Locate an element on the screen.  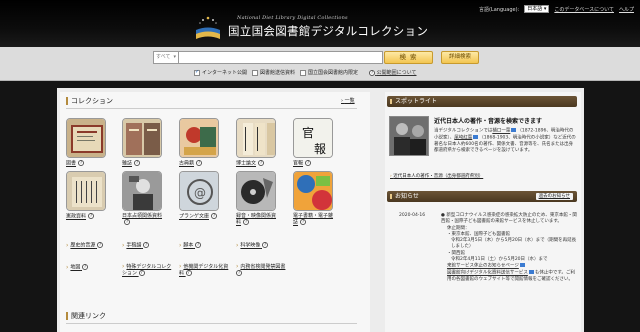
filter-label: 図書館送信資料 is located at coordinates (278, 73).